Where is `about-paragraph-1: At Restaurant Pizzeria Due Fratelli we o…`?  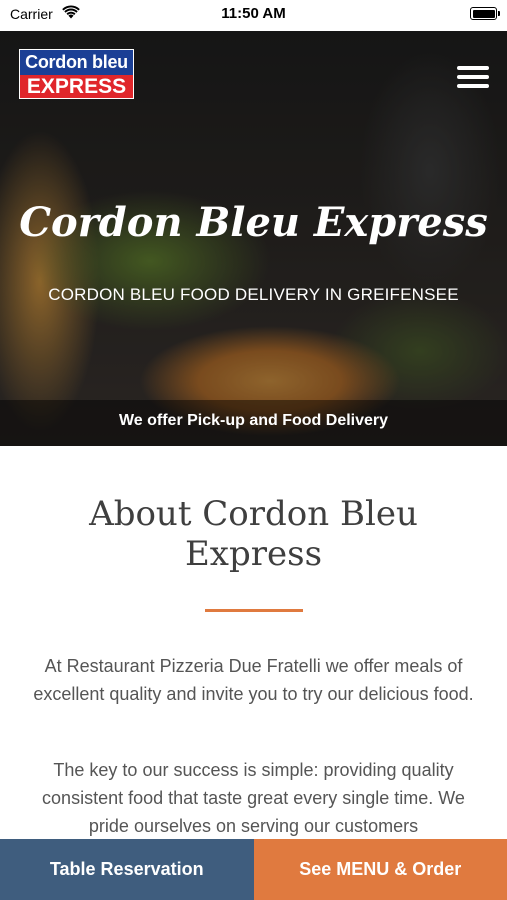 about-paragraph-1: At Restaurant Pizzeria Due Fratelli we o… is located at coordinates (253, 680).